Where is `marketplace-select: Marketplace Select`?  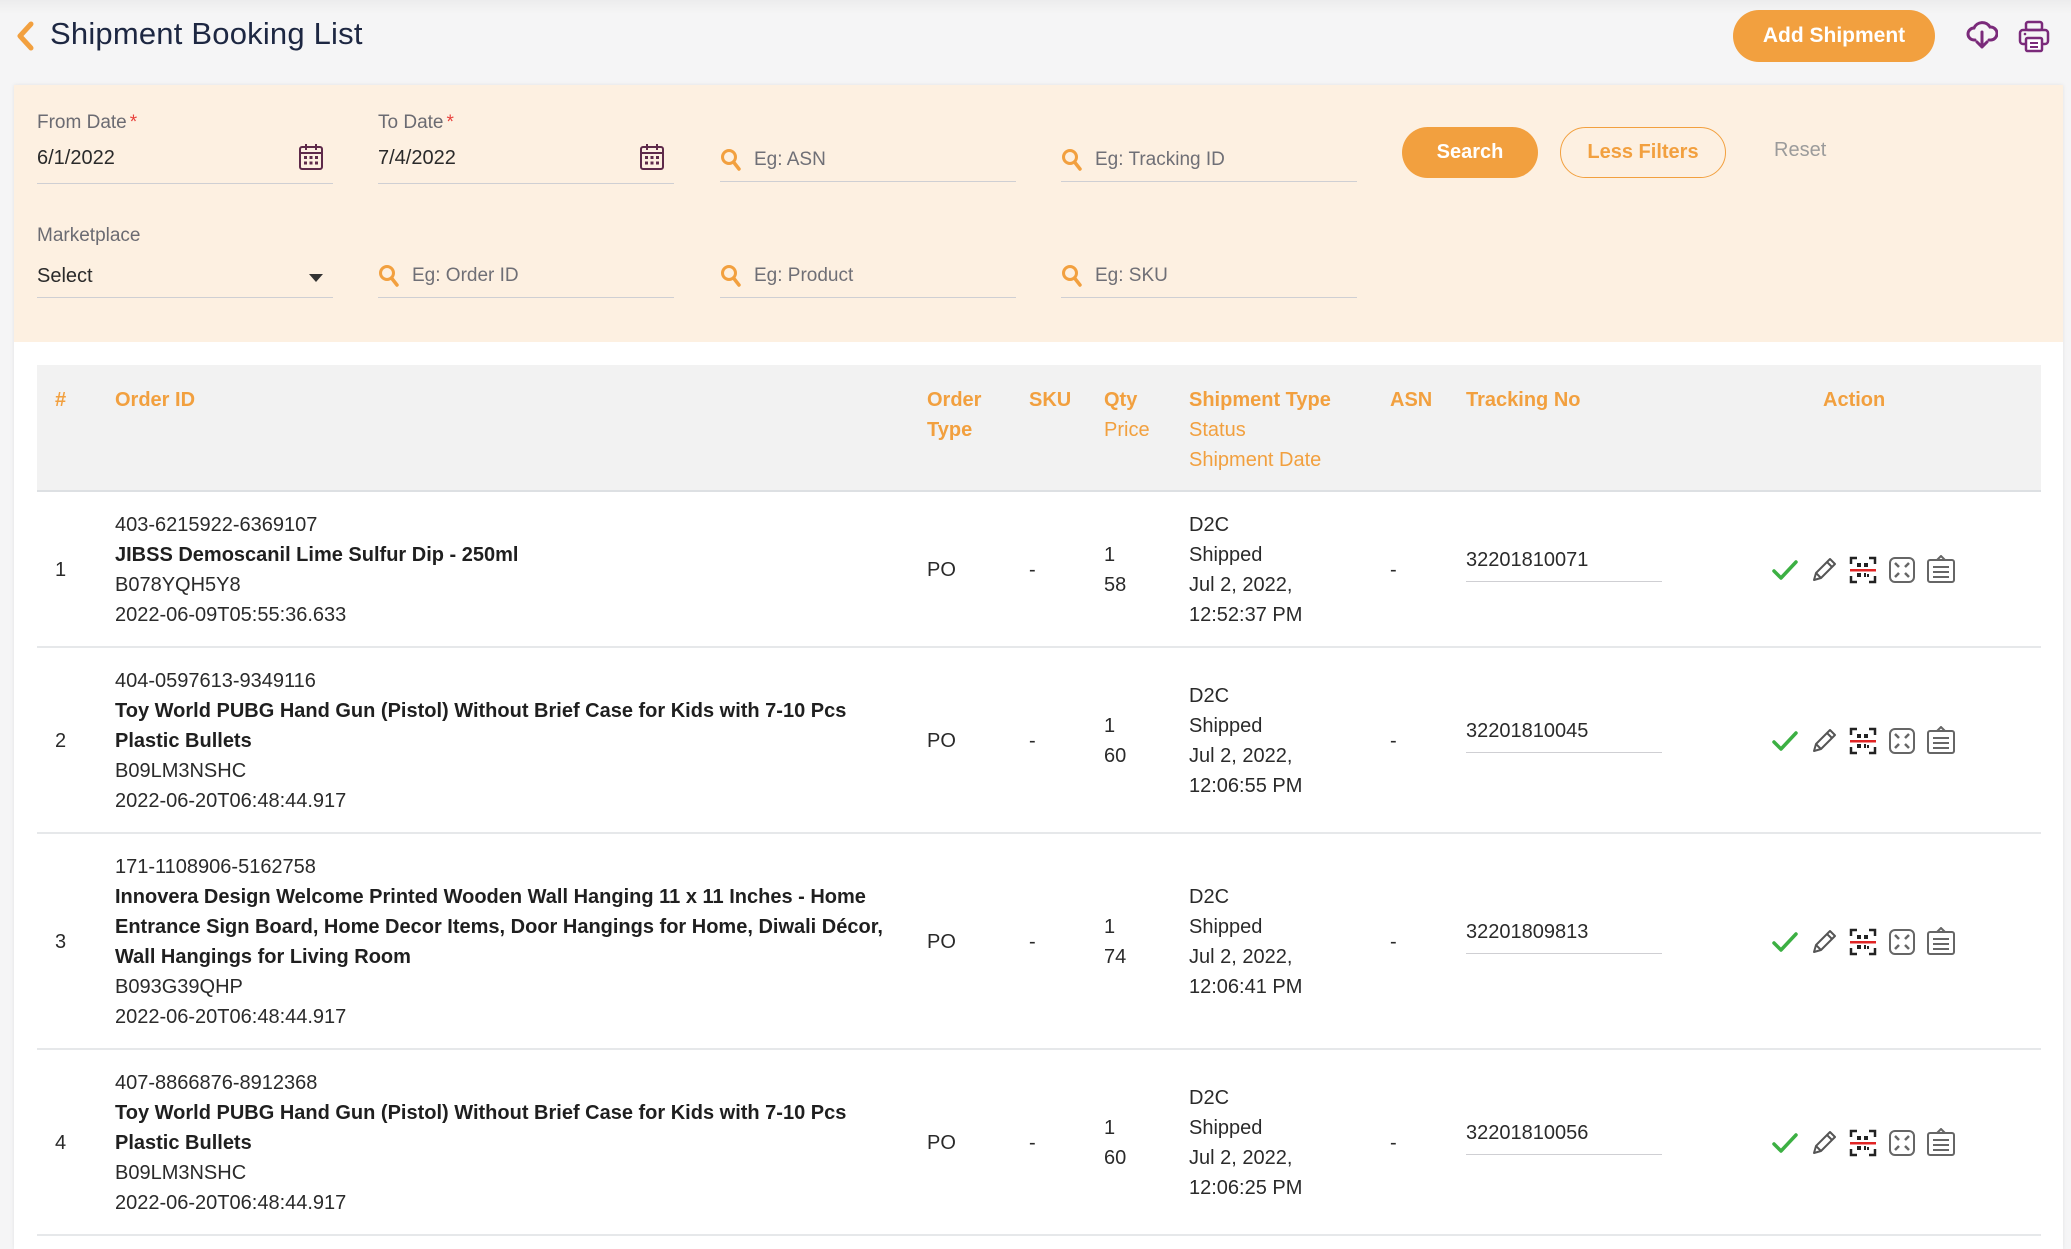
marketplace-select: Marketplace Select is located at coordinates (185, 261).